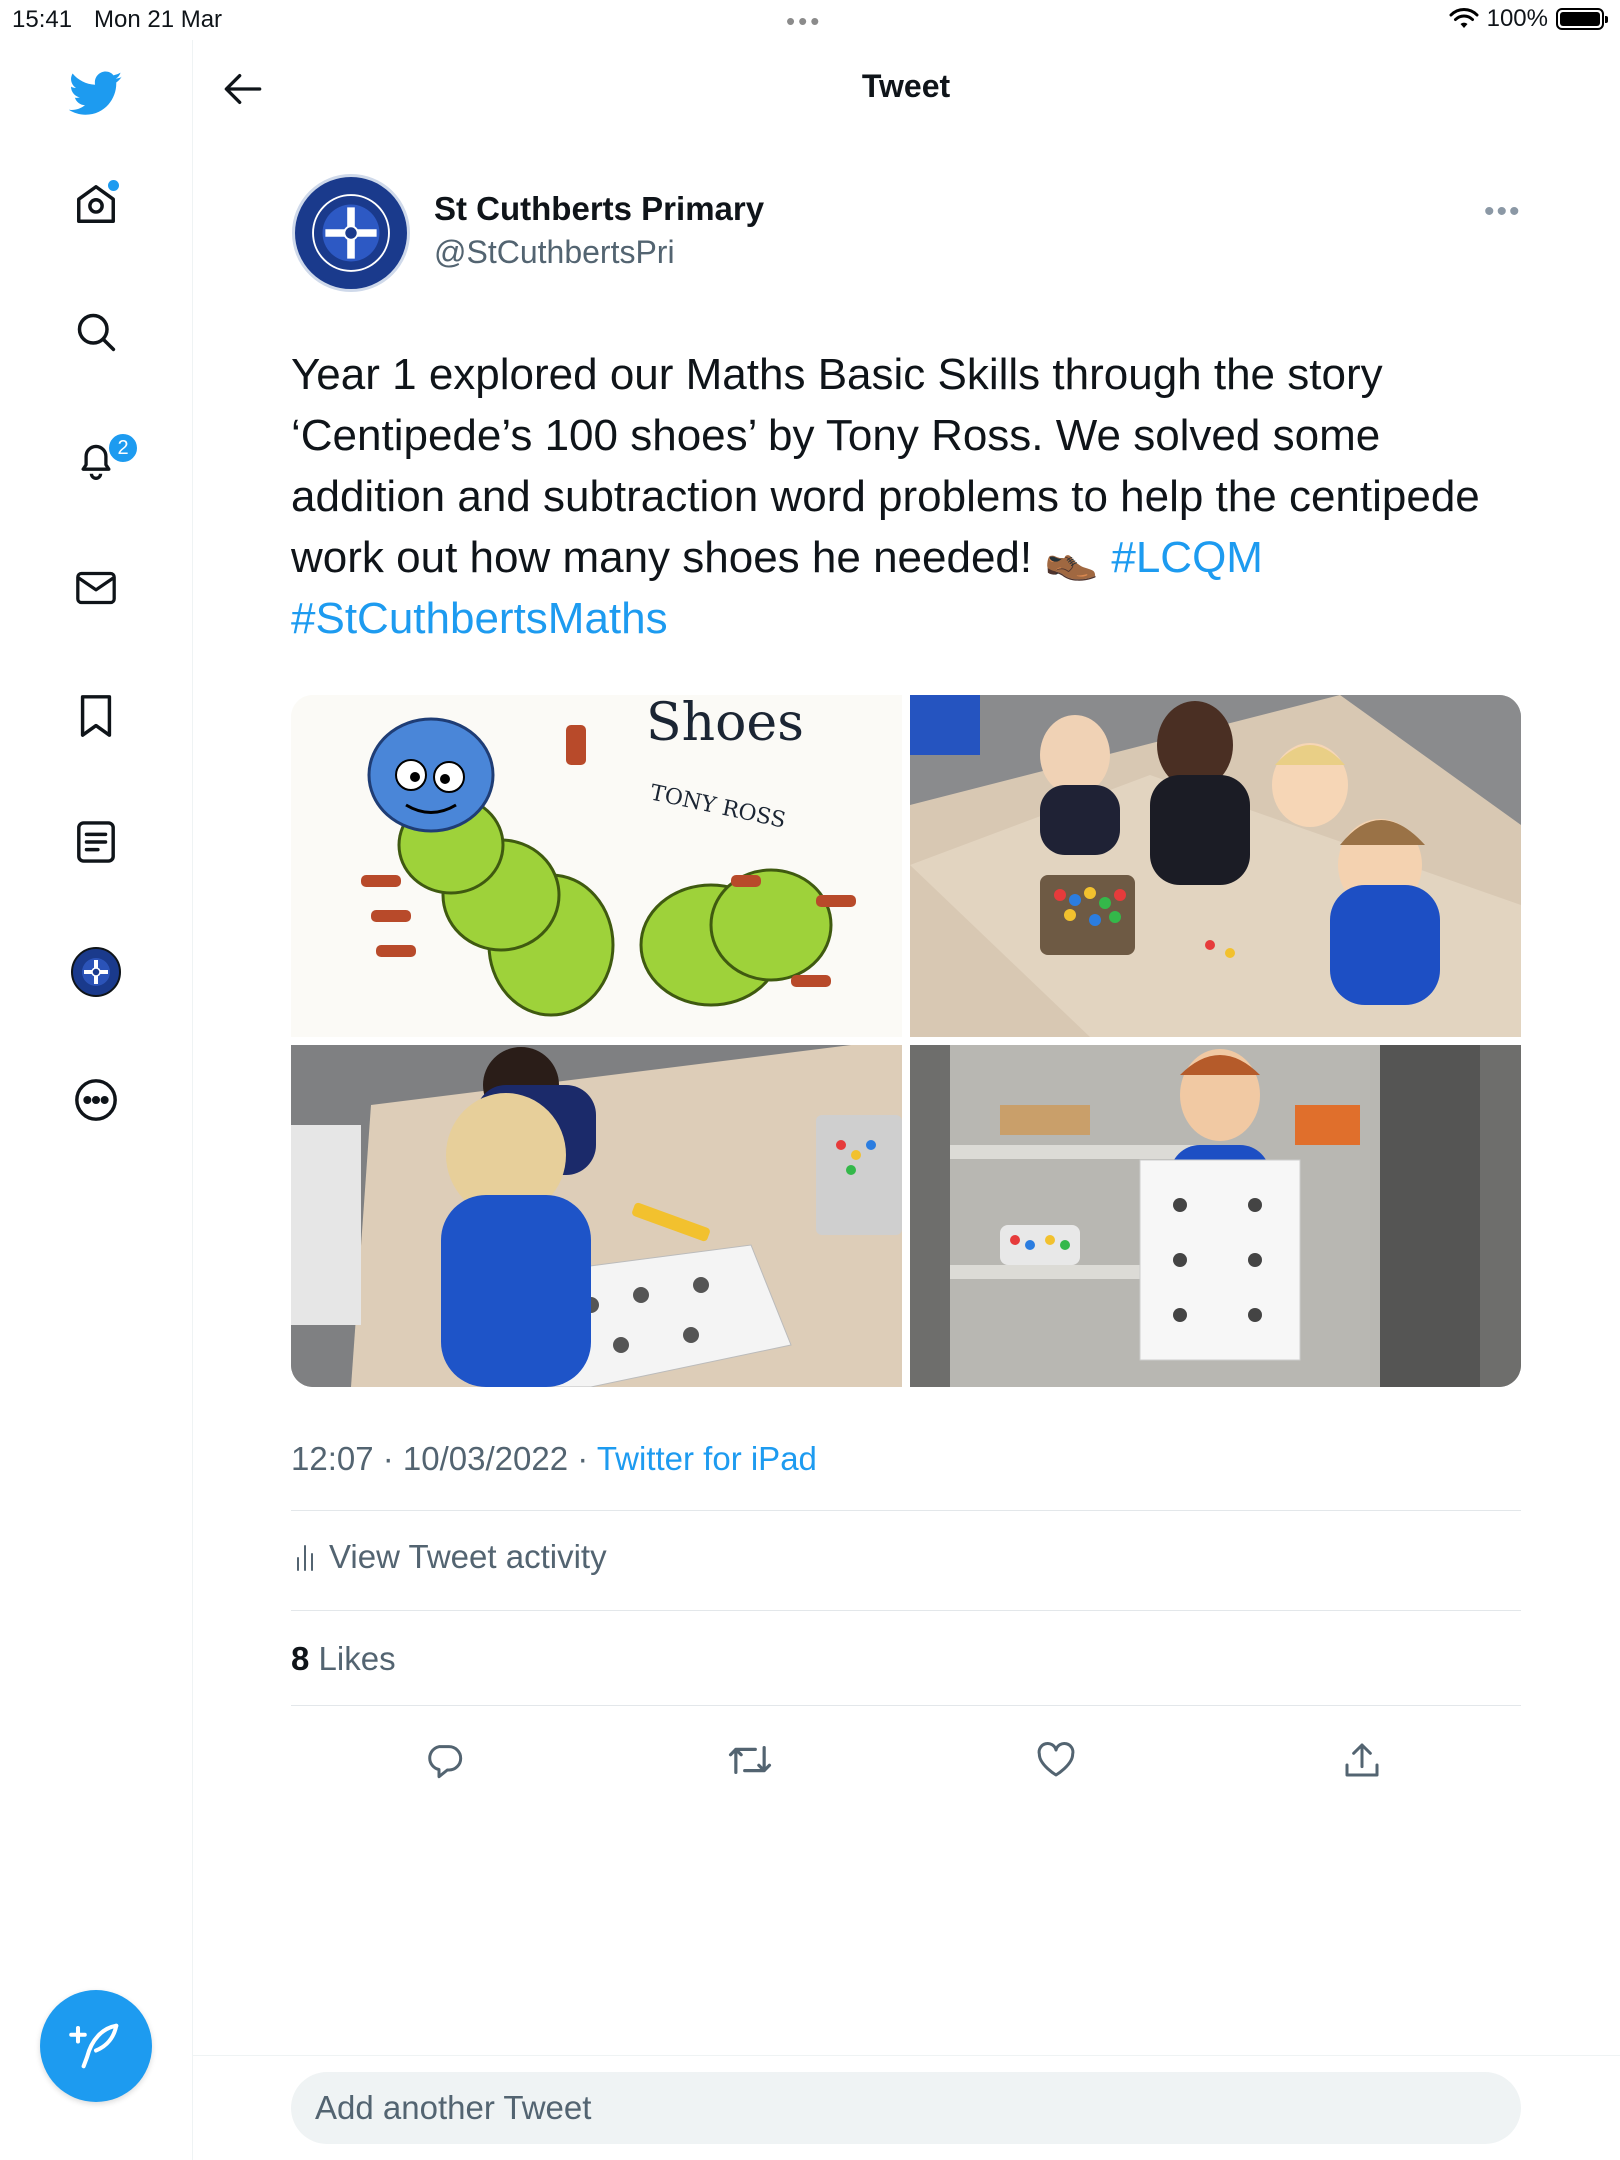 The image size is (1620, 2160). I want to click on author-name: St Cuthberts Primary, so click(599, 209).